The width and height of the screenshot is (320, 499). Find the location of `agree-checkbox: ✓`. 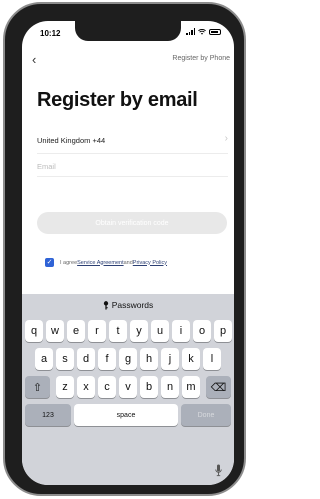

agree-checkbox: ✓ is located at coordinates (49, 262).